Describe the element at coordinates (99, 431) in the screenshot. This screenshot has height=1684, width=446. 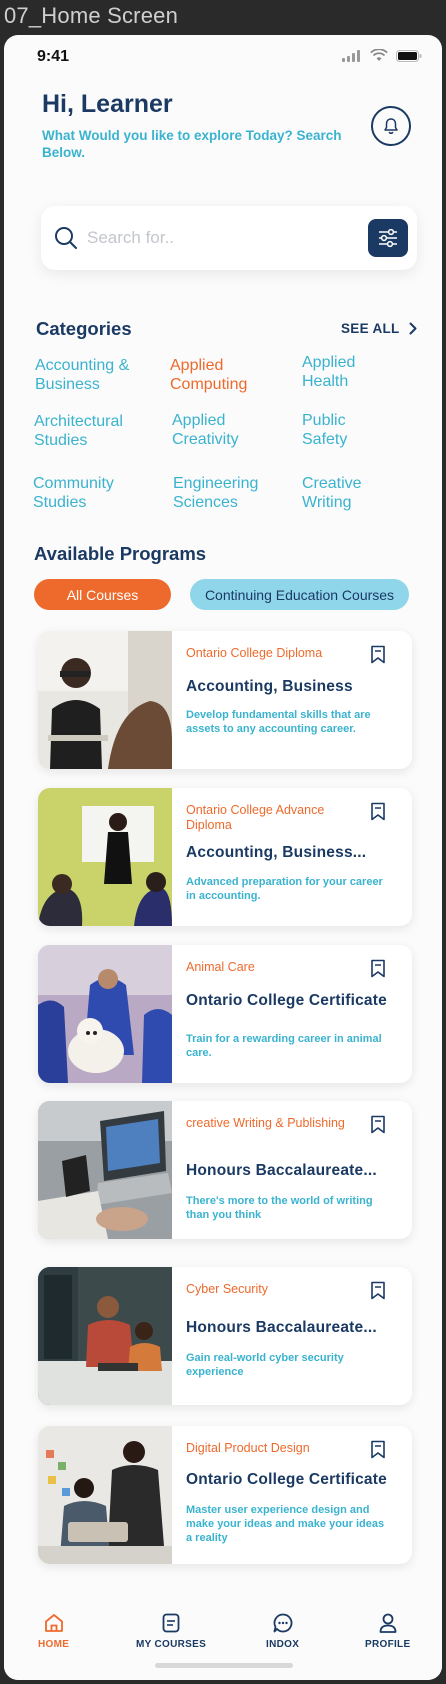
I see `category-architectural-studies: Architectural Studies` at that location.